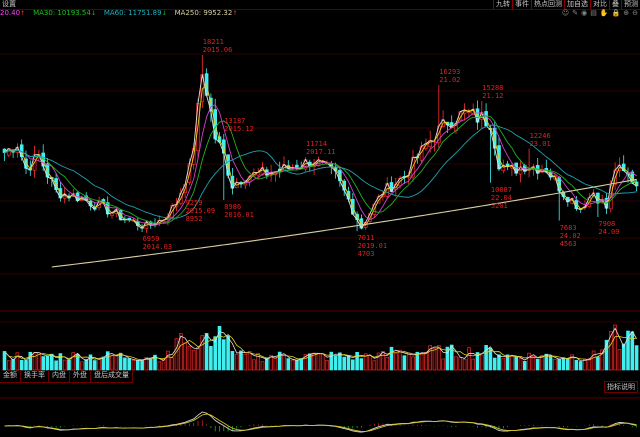  I want to click on annotation-line: 2014.03, so click(157, 246).